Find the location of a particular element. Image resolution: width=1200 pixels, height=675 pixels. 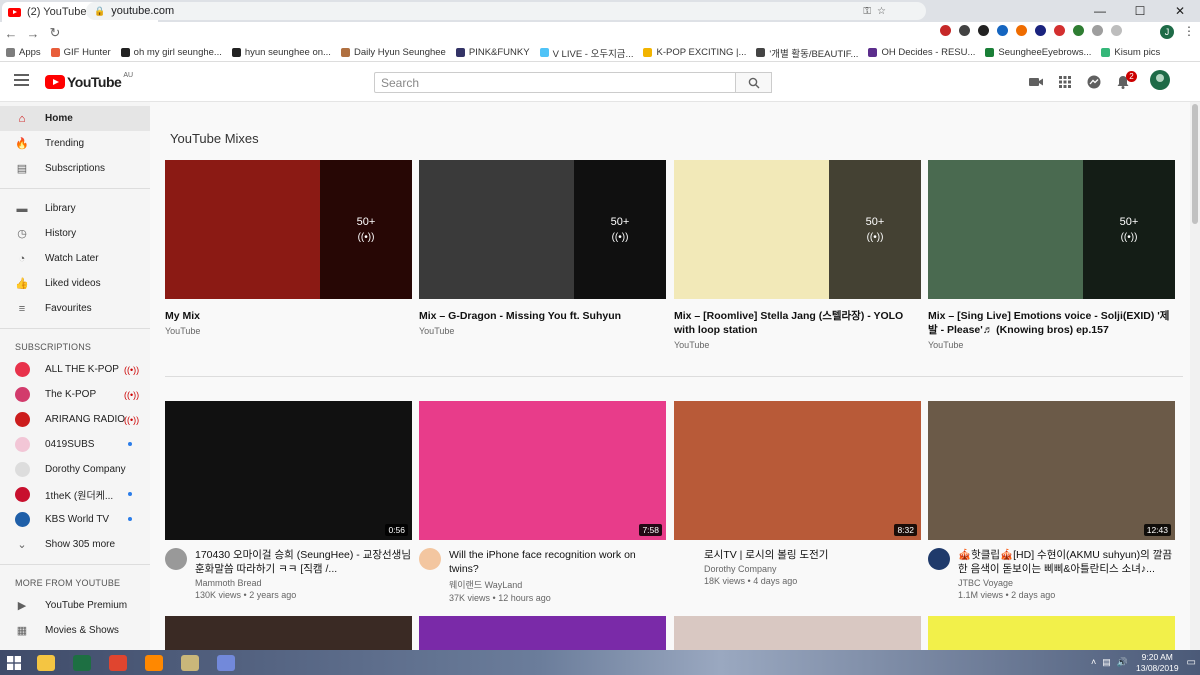

windows-start-button is located at coordinates (14, 662).